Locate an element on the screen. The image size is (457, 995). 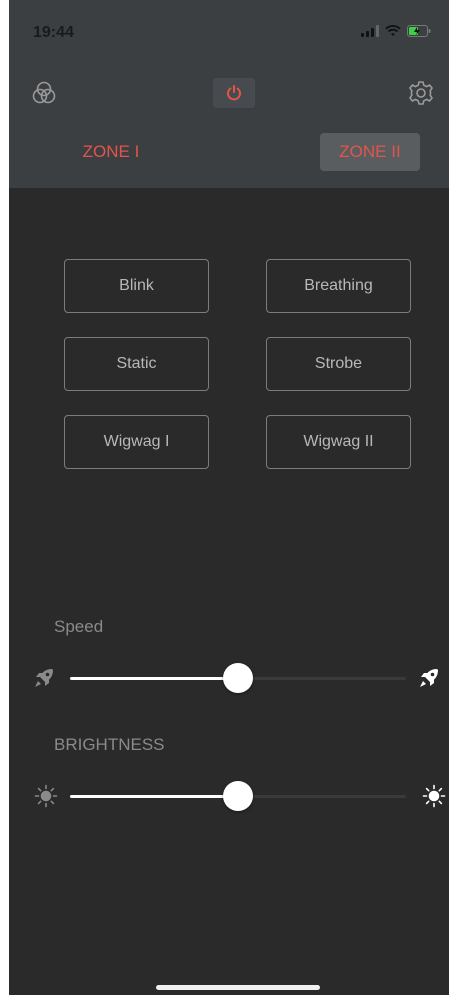
brightness-slider-fill is located at coordinates (154, 796).